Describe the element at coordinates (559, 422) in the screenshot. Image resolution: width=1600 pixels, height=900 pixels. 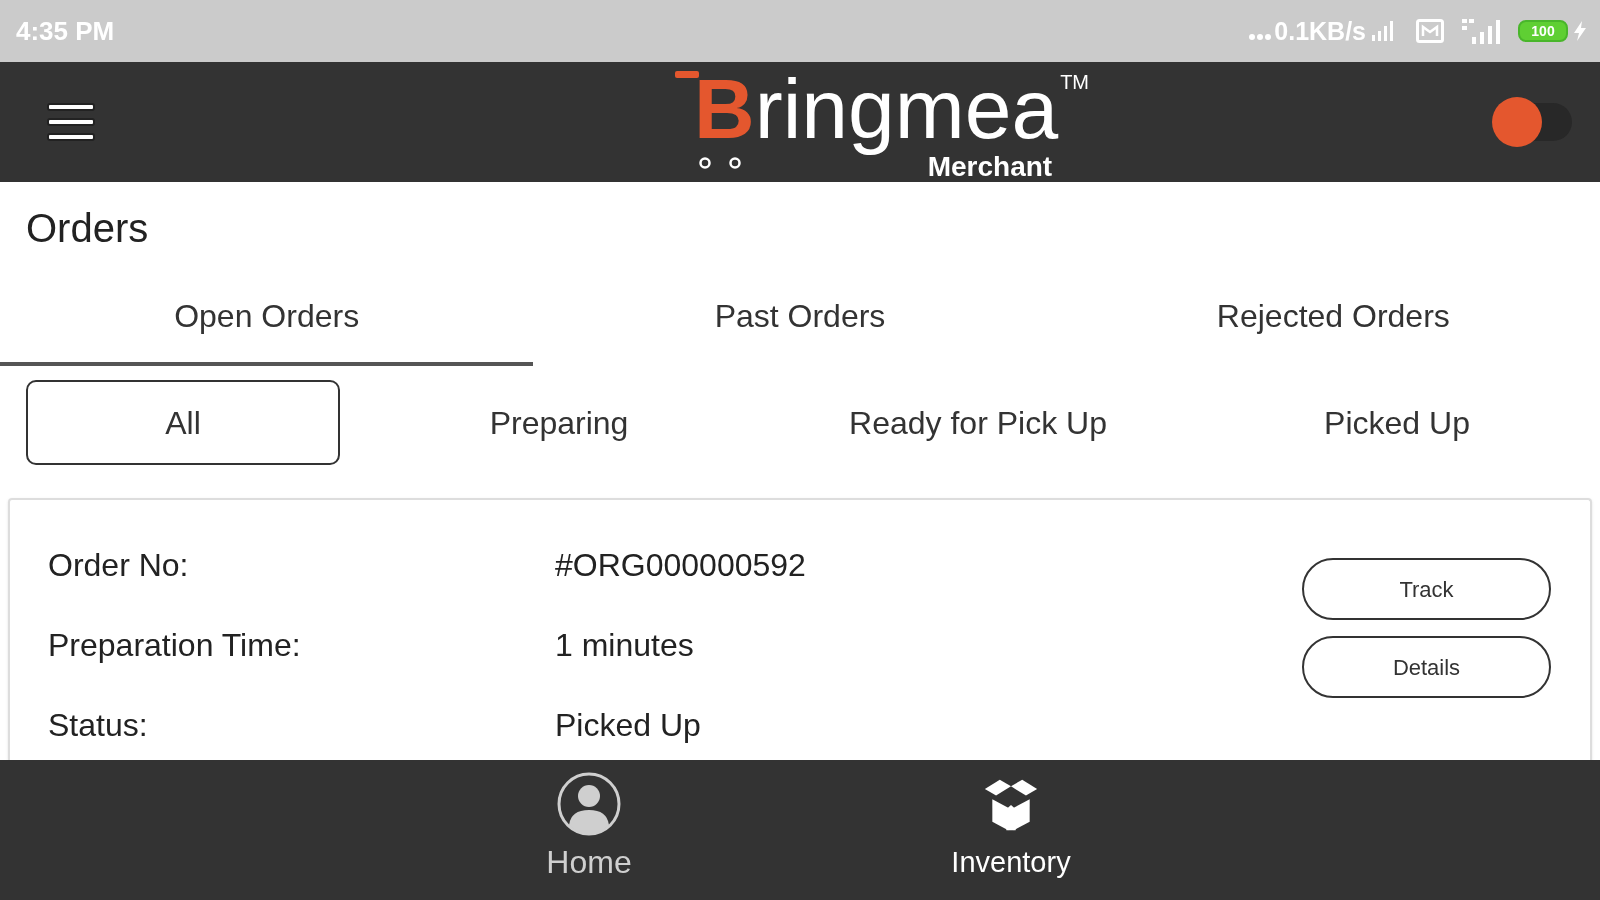
I see `filter-chip: Preparing` at that location.